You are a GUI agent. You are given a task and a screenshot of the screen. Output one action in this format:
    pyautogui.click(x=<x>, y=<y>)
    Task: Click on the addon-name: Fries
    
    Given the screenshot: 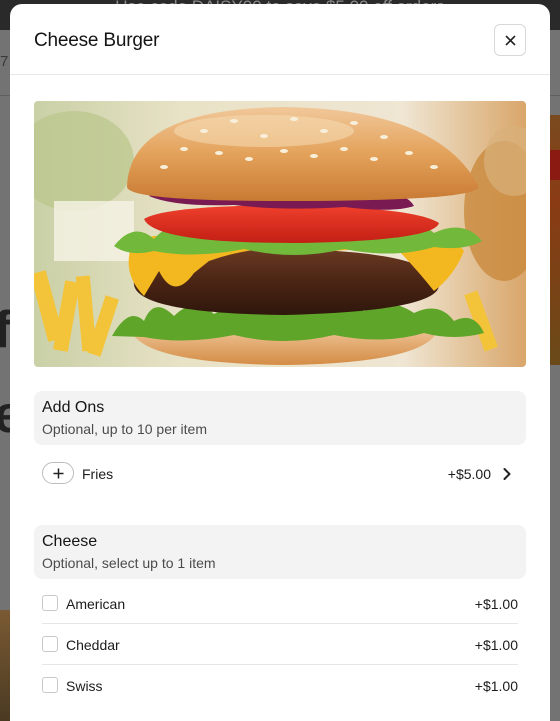 What is the action you would take?
    pyautogui.click(x=98, y=474)
    